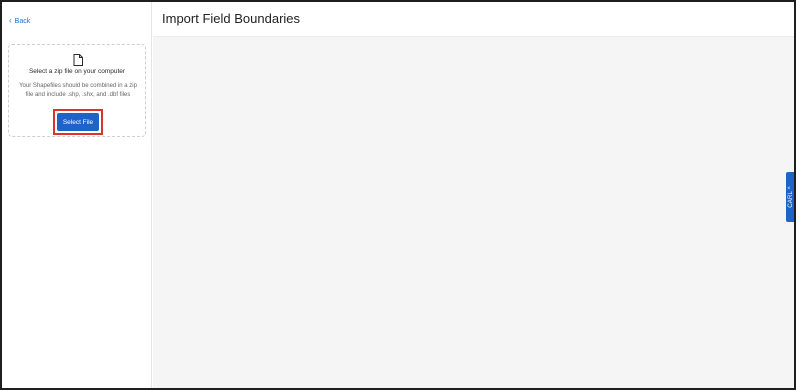 The width and height of the screenshot is (796, 390). What do you see at coordinates (78, 122) in the screenshot?
I see `select-file-button: Select File` at bounding box center [78, 122].